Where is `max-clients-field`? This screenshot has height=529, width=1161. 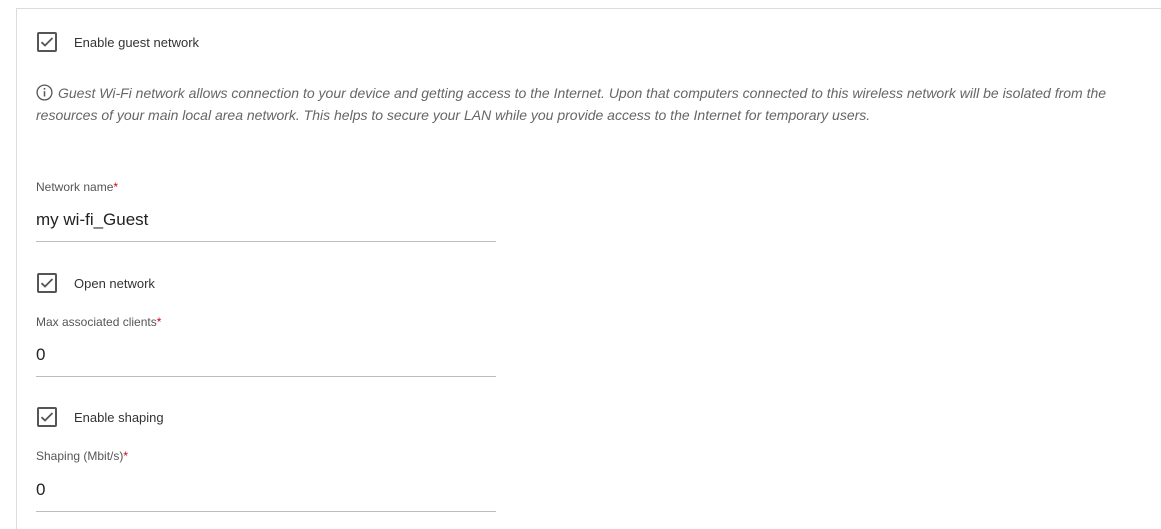 max-clients-field is located at coordinates (266, 359).